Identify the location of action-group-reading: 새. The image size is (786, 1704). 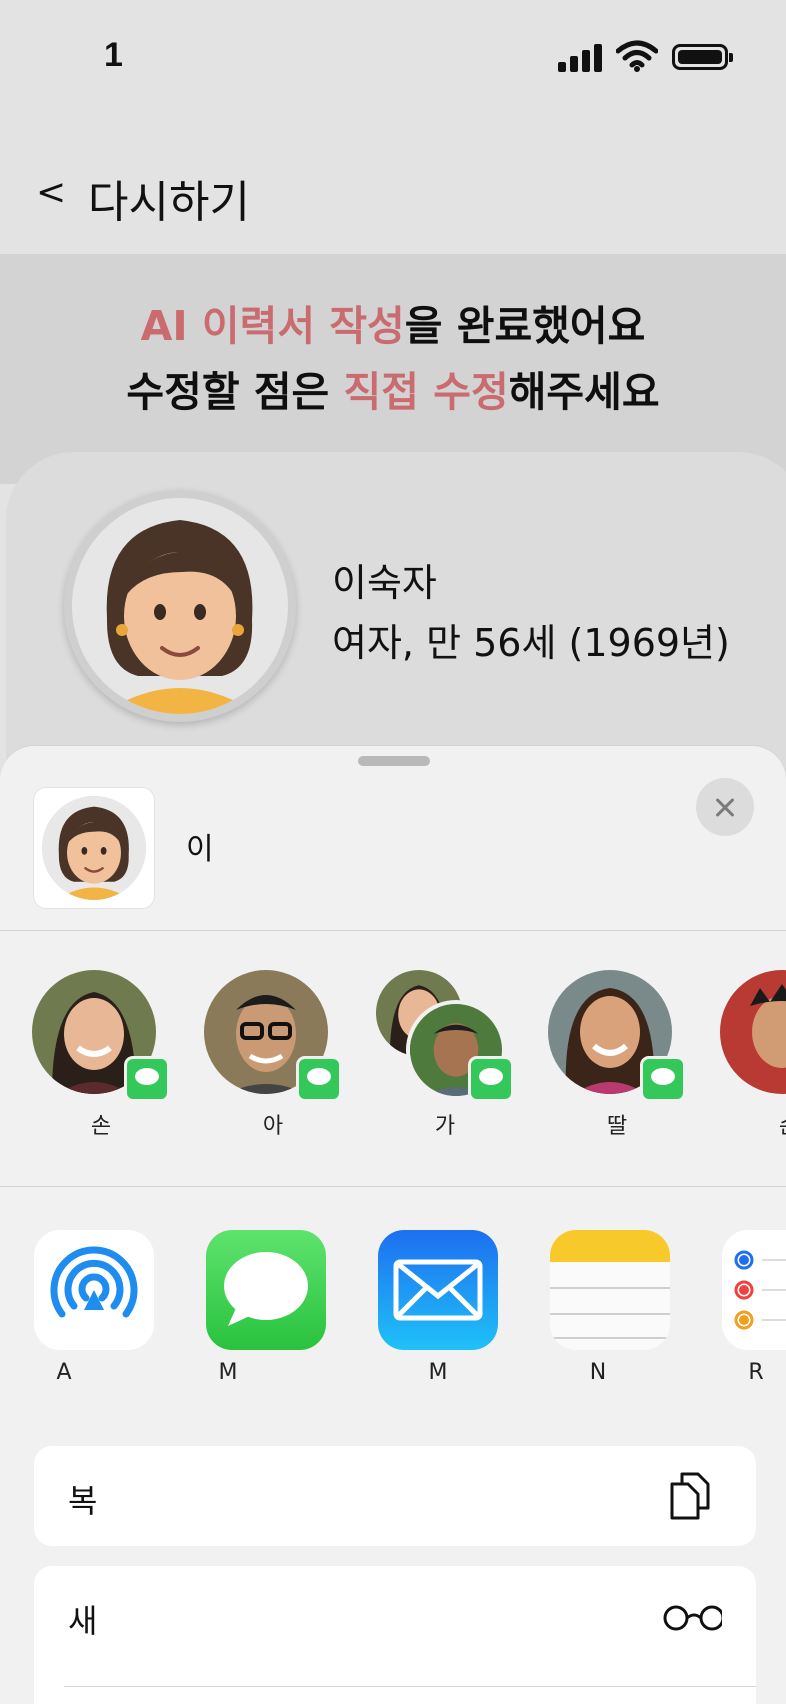
(395, 1635).